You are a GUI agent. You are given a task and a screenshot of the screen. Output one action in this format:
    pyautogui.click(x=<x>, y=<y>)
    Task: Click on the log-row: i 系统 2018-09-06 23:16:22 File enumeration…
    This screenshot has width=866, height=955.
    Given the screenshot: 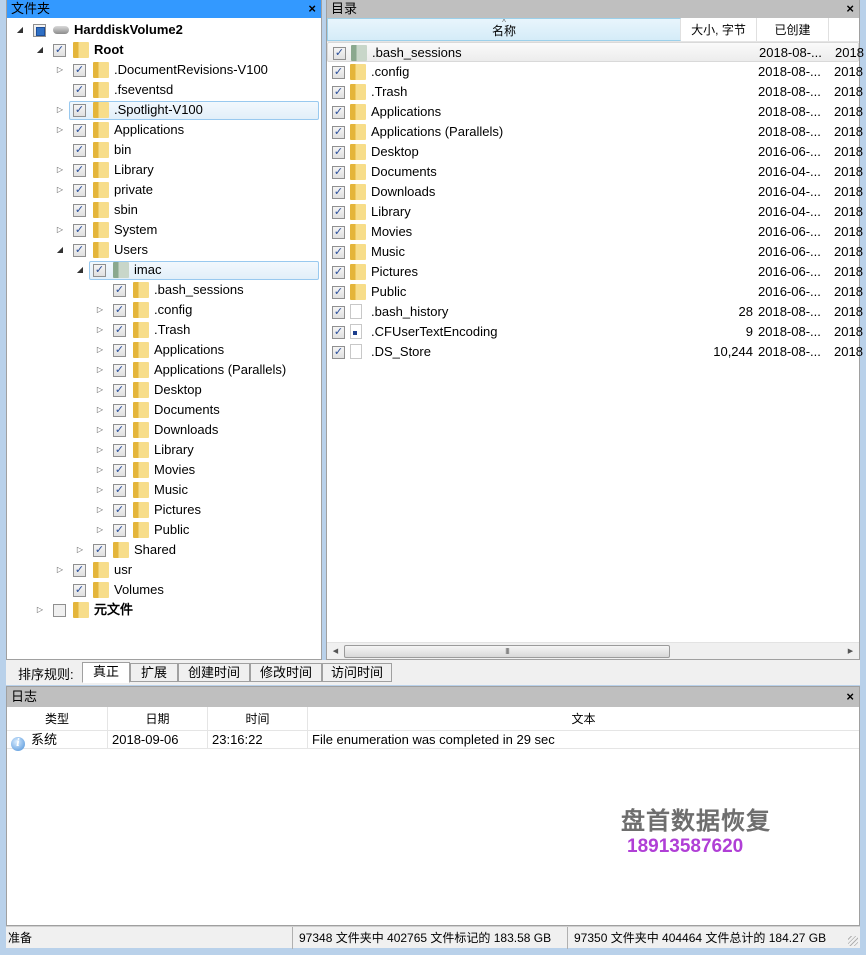 What is the action you would take?
    pyautogui.click(x=433, y=741)
    